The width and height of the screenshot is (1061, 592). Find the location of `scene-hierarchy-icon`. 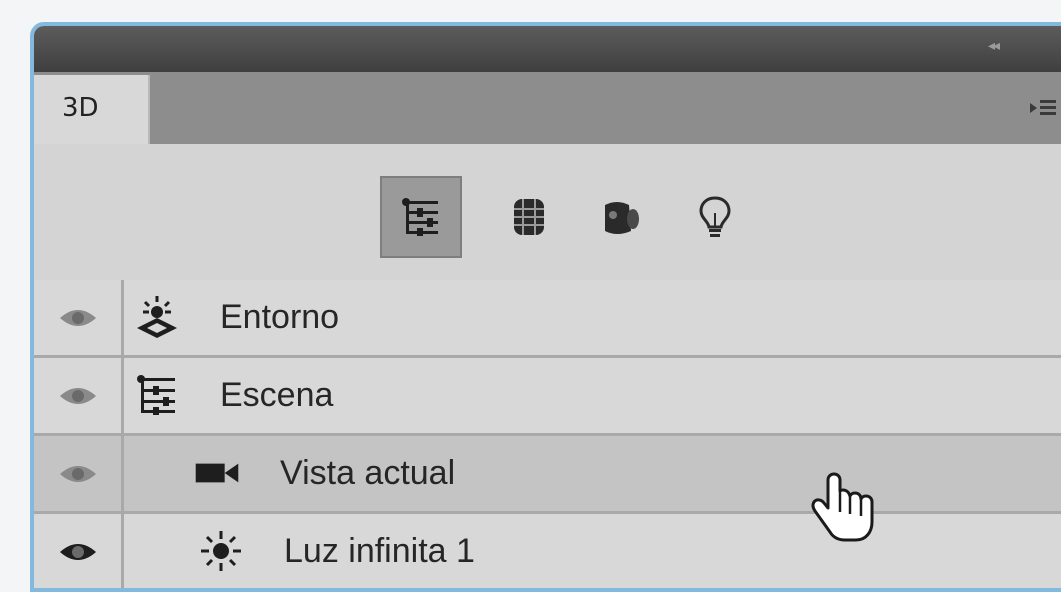

scene-hierarchy-icon is located at coordinates (420, 217).